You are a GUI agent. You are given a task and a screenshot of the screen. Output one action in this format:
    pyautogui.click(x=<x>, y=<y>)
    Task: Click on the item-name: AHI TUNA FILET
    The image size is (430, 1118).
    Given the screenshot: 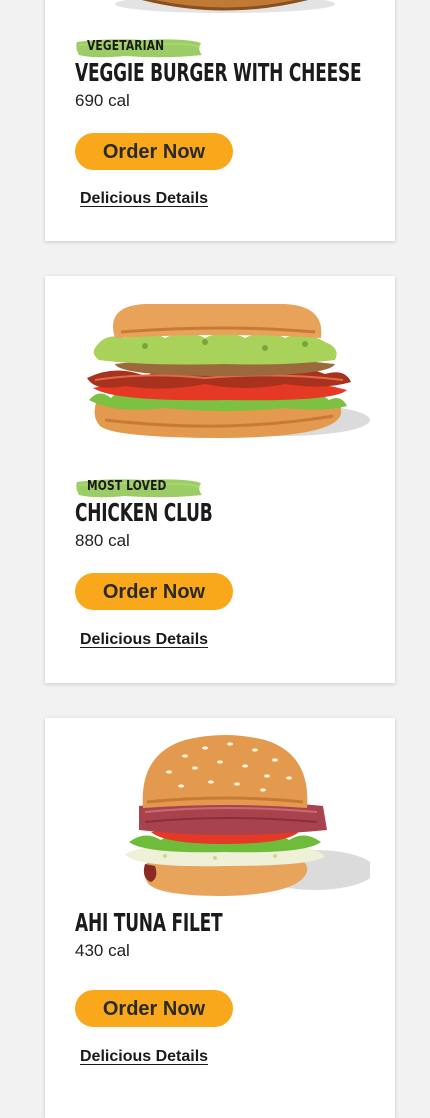 What is the action you would take?
    pyautogui.click(x=149, y=922)
    